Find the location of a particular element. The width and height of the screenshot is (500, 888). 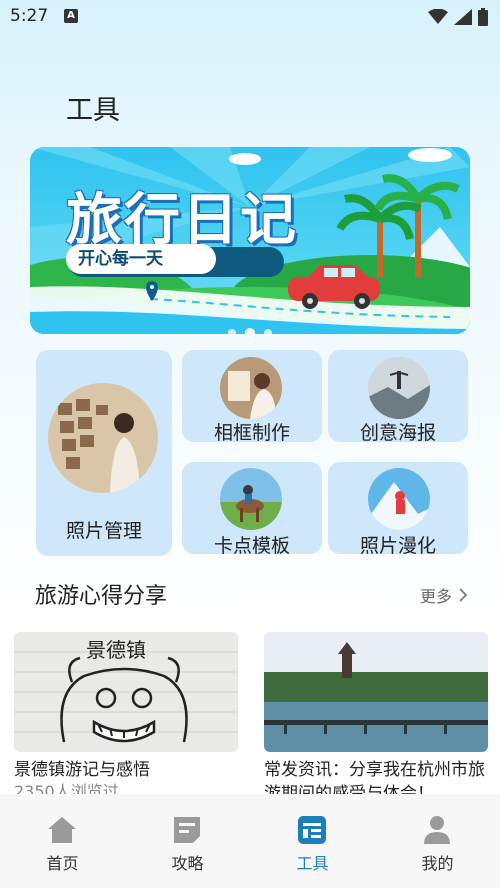

card-image is located at coordinates (376, 692).